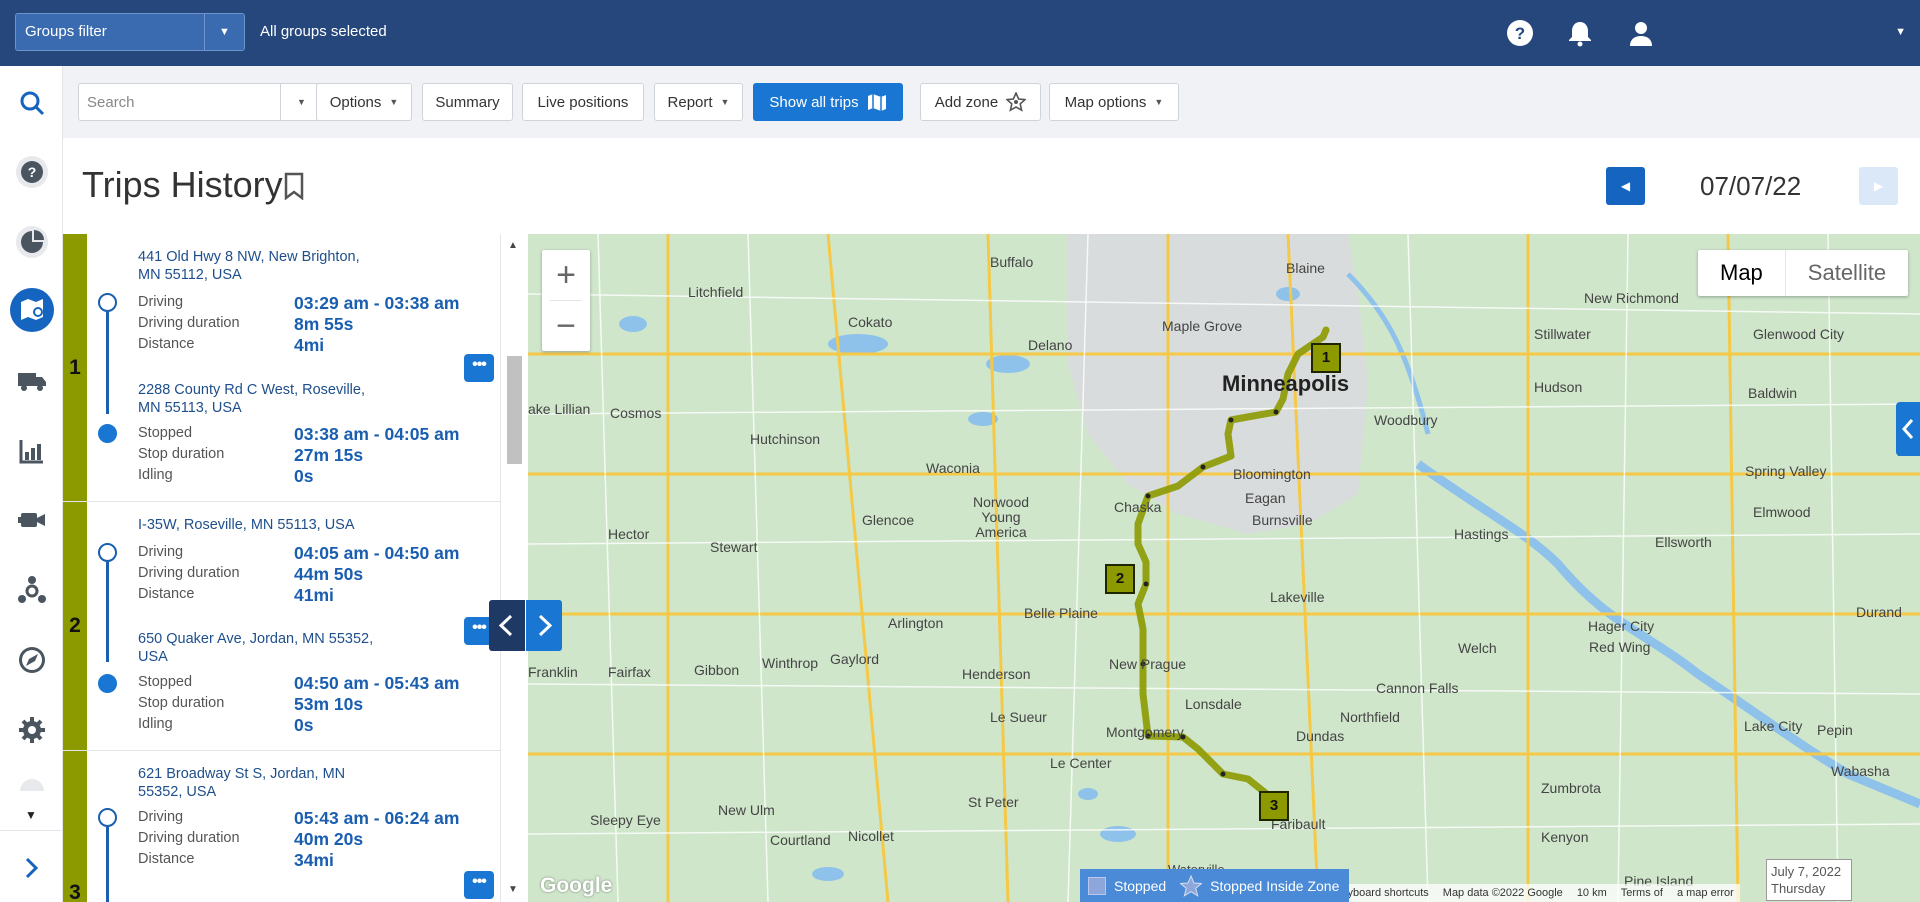  What do you see at coordinates (566, 275) in the screenshot?
I see `zoom-in-button: +` at bounding box center [566, 275].